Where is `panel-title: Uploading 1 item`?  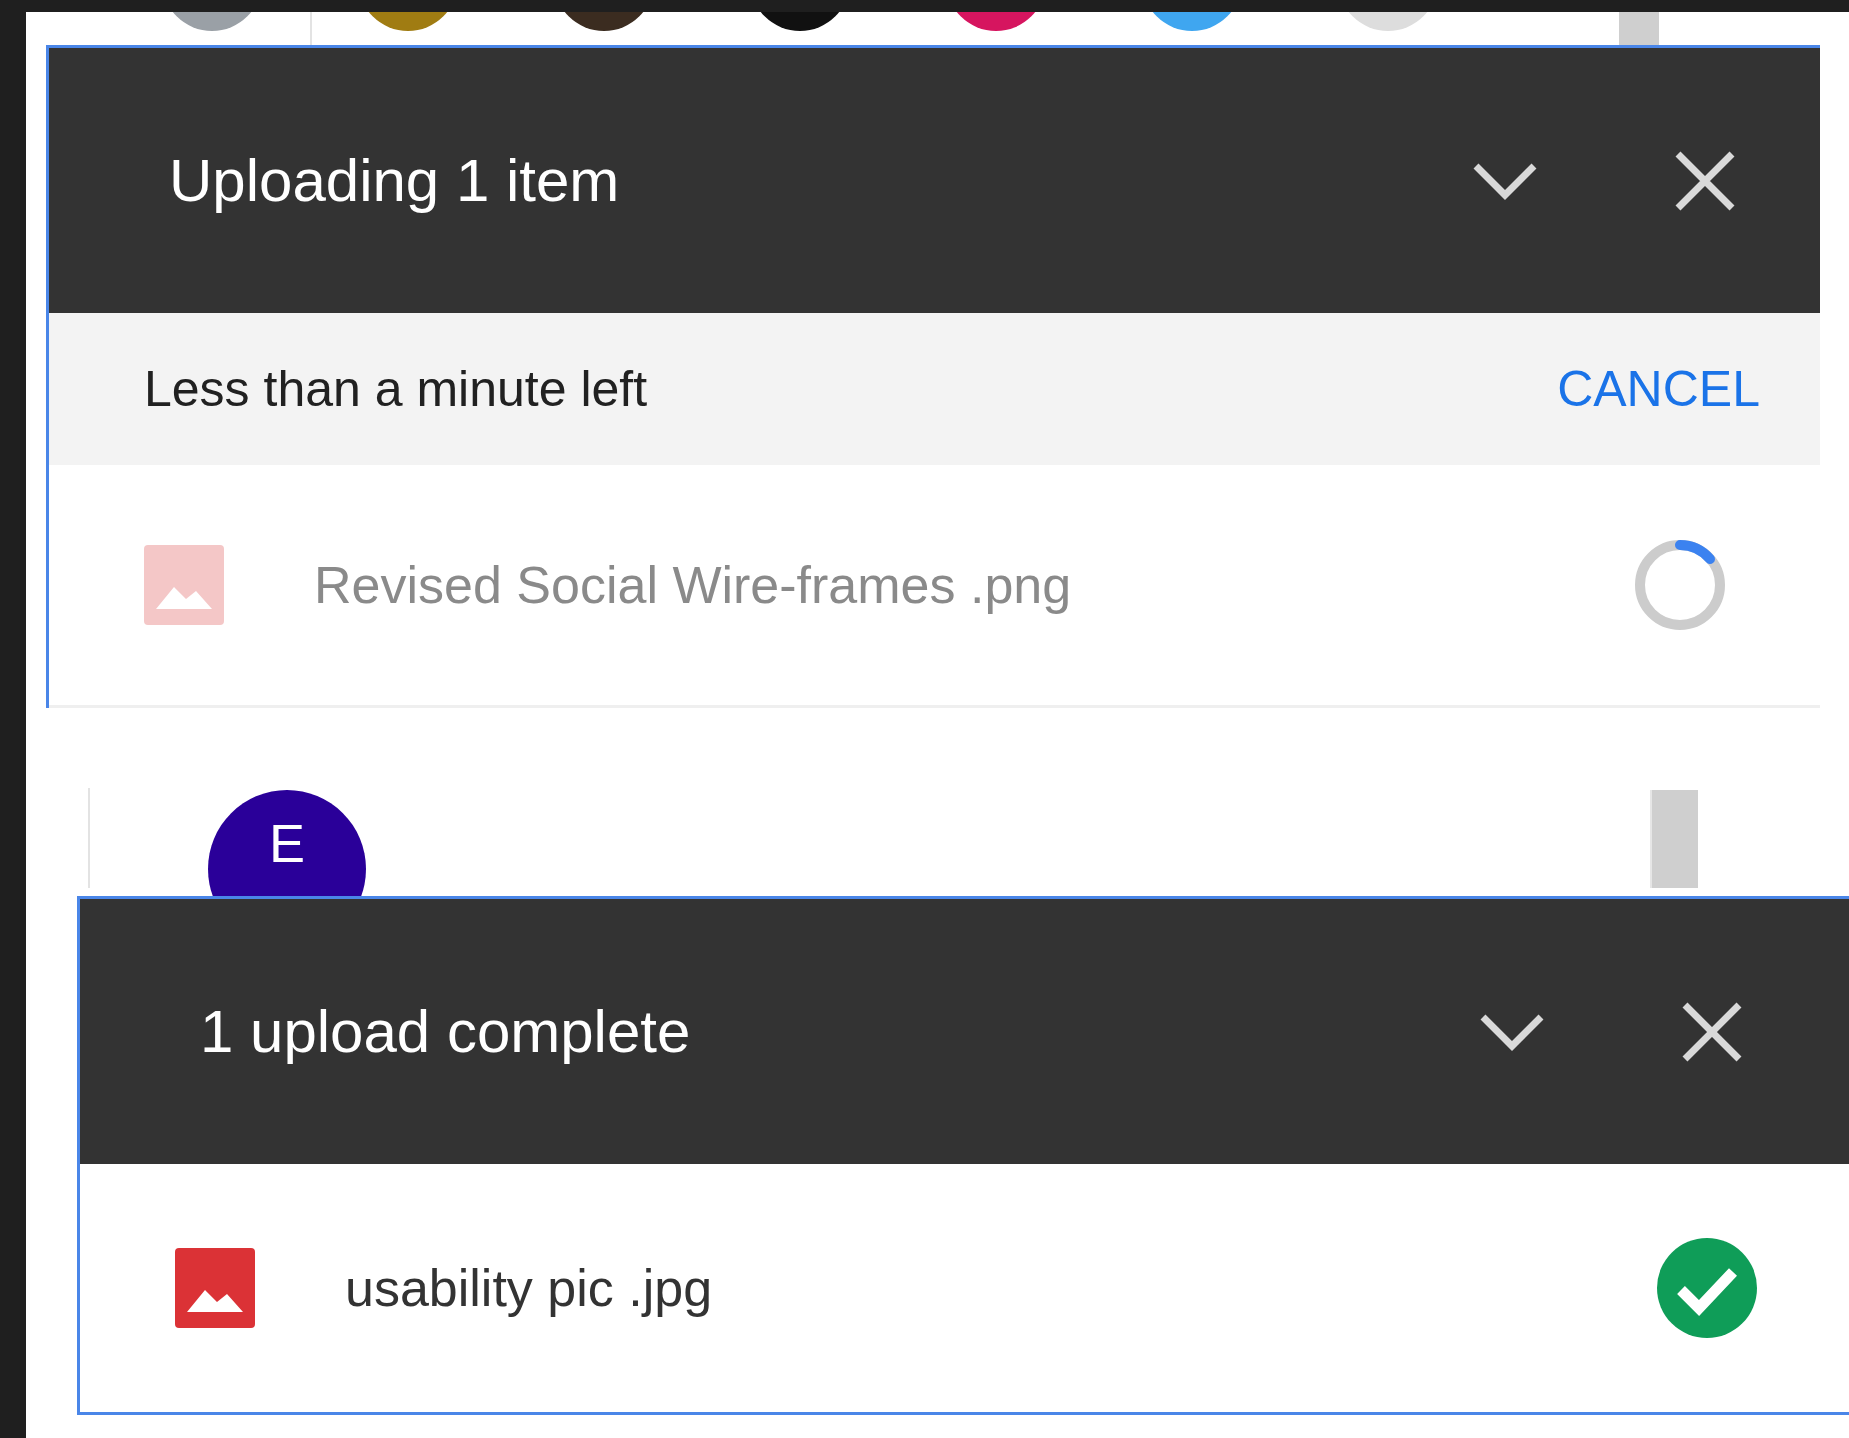
panel-title: Uploading 1 item is located at coordinates (395, 180).